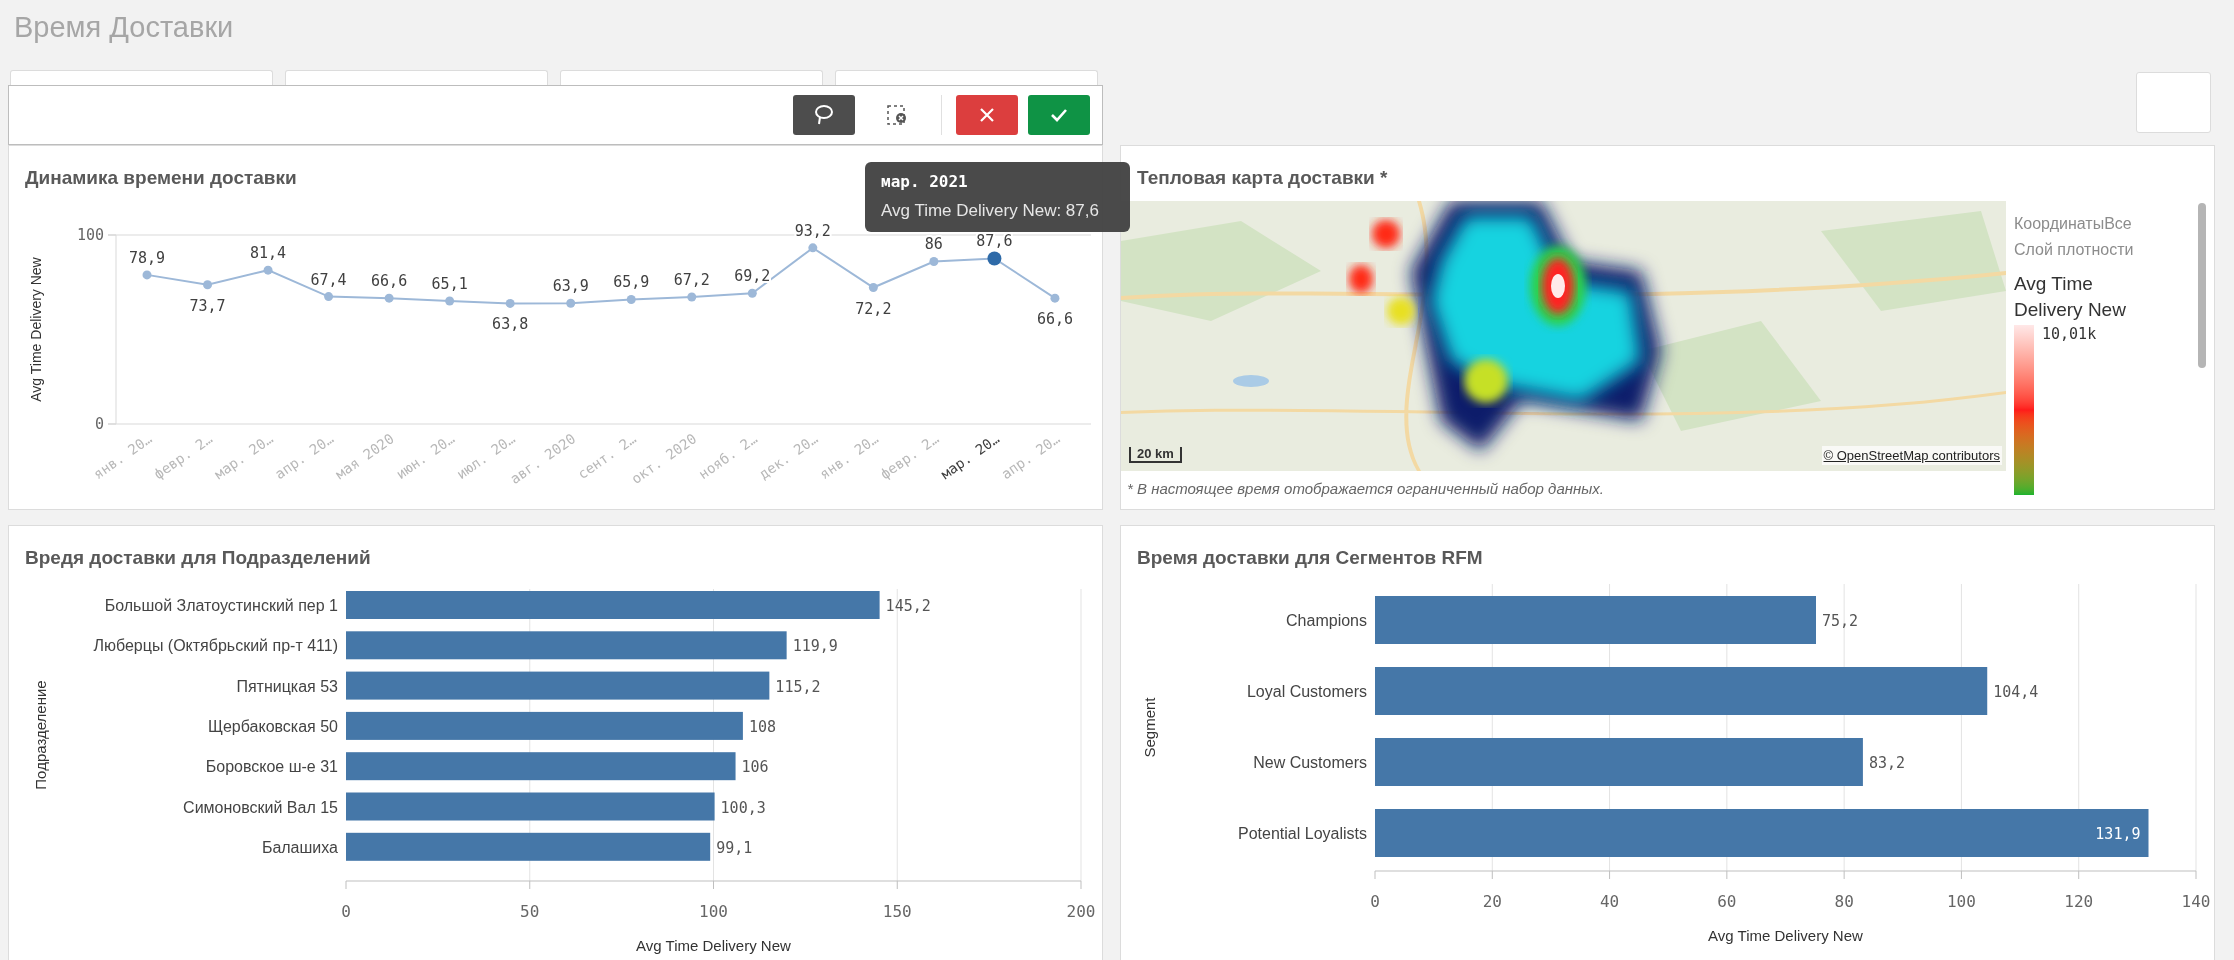 The height and width of the screenshot is (960, 2234). What do you see at coordinates (2196, 901) in the screenshot?
I see `tick-label: 140` at bounding box center [2196, 901].